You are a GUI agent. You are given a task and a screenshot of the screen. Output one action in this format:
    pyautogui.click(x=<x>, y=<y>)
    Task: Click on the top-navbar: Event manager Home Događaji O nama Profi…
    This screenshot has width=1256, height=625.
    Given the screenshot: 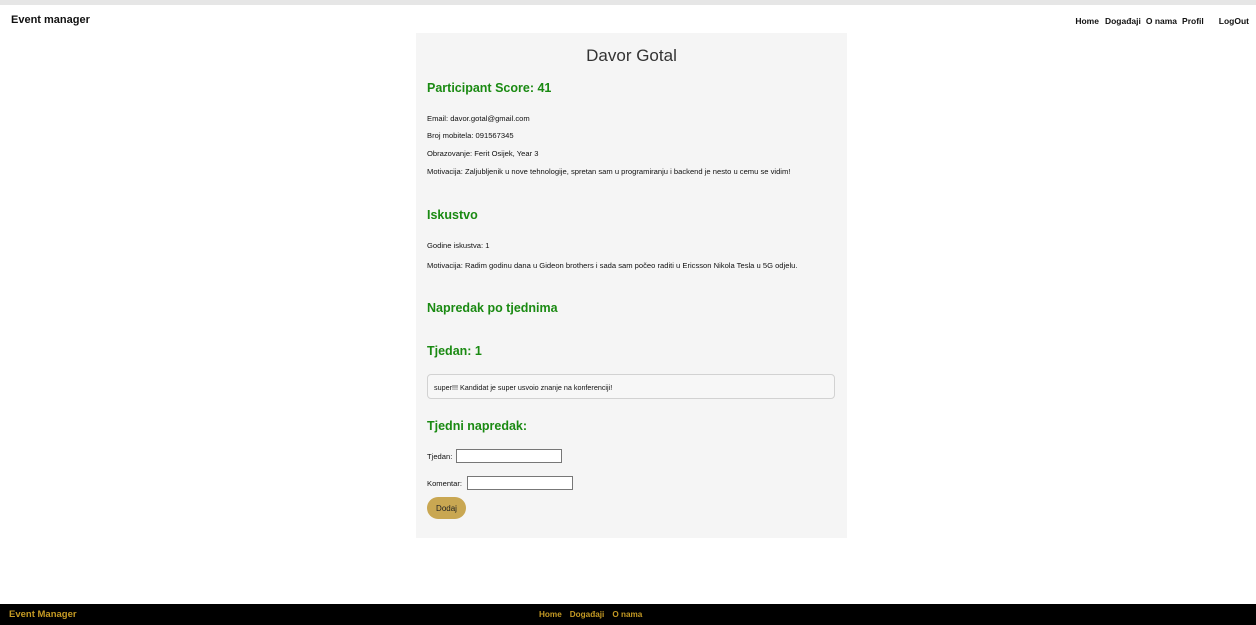 What is the action you would take?
    pyautogui.click(x=628, y=14)
    